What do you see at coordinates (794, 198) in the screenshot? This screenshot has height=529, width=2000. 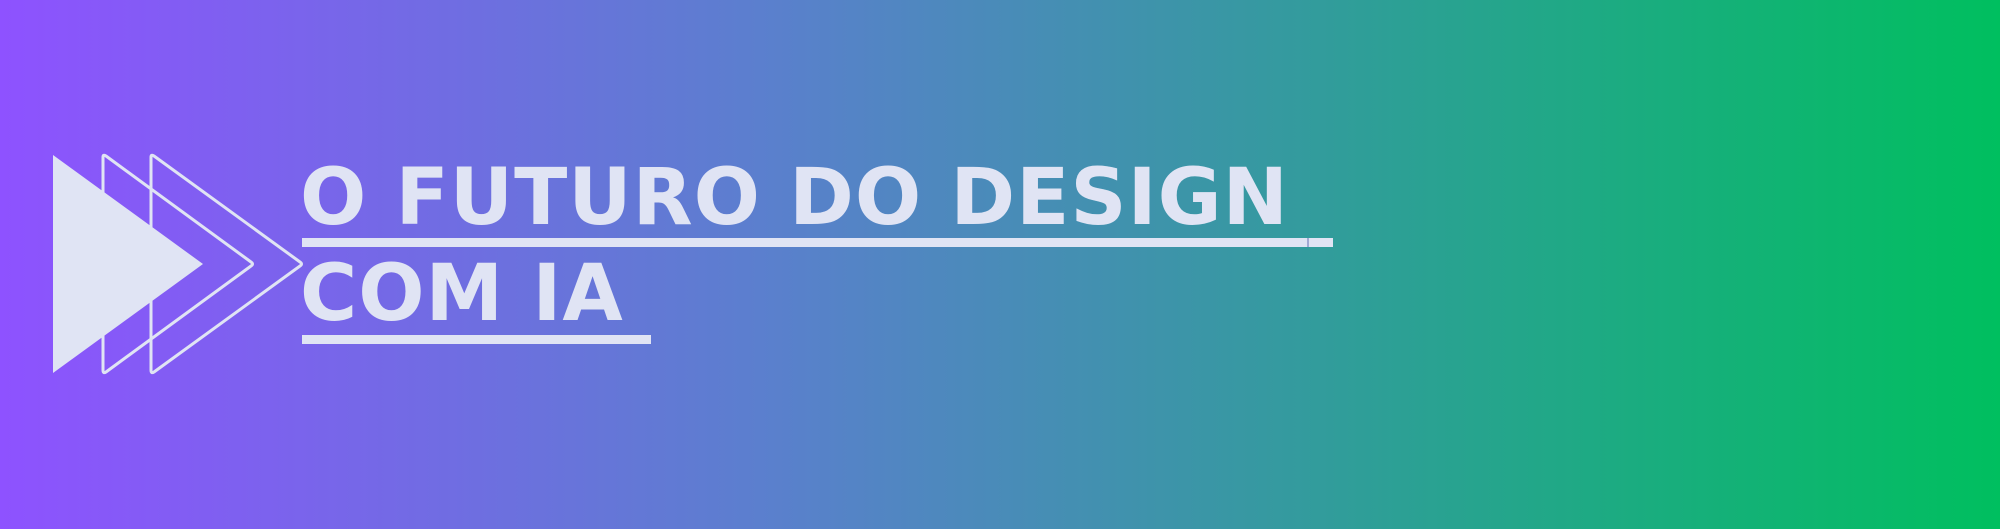 I see `title-line-1: O FUTURO DO DESIGN` at bounding box center [794, 198].